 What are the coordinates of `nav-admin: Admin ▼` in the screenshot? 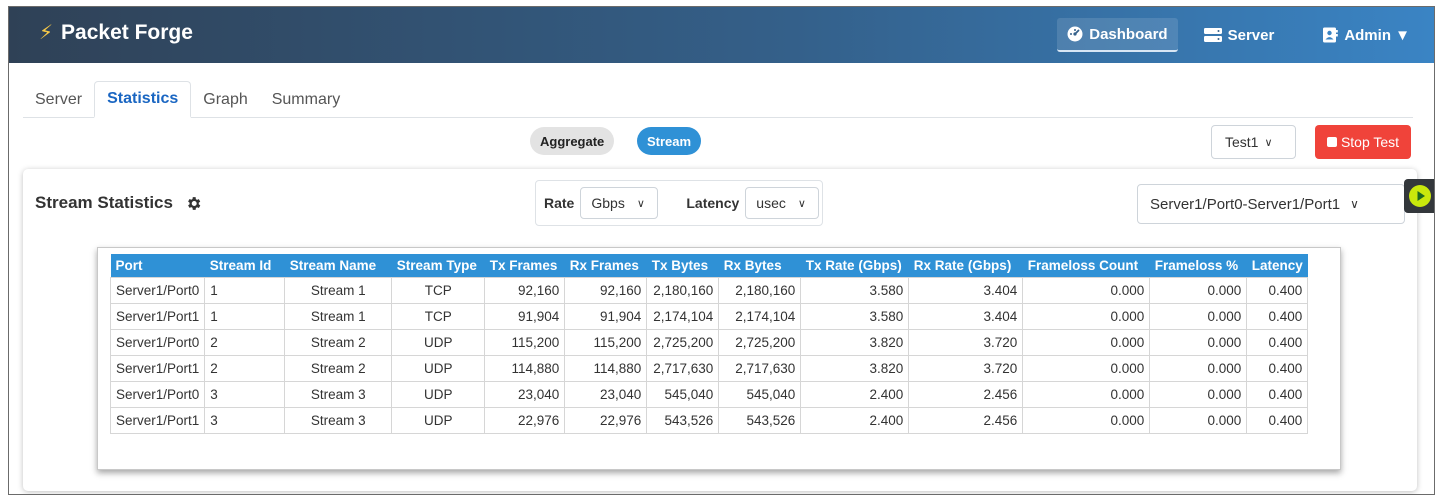 It's located at (1366, 35).